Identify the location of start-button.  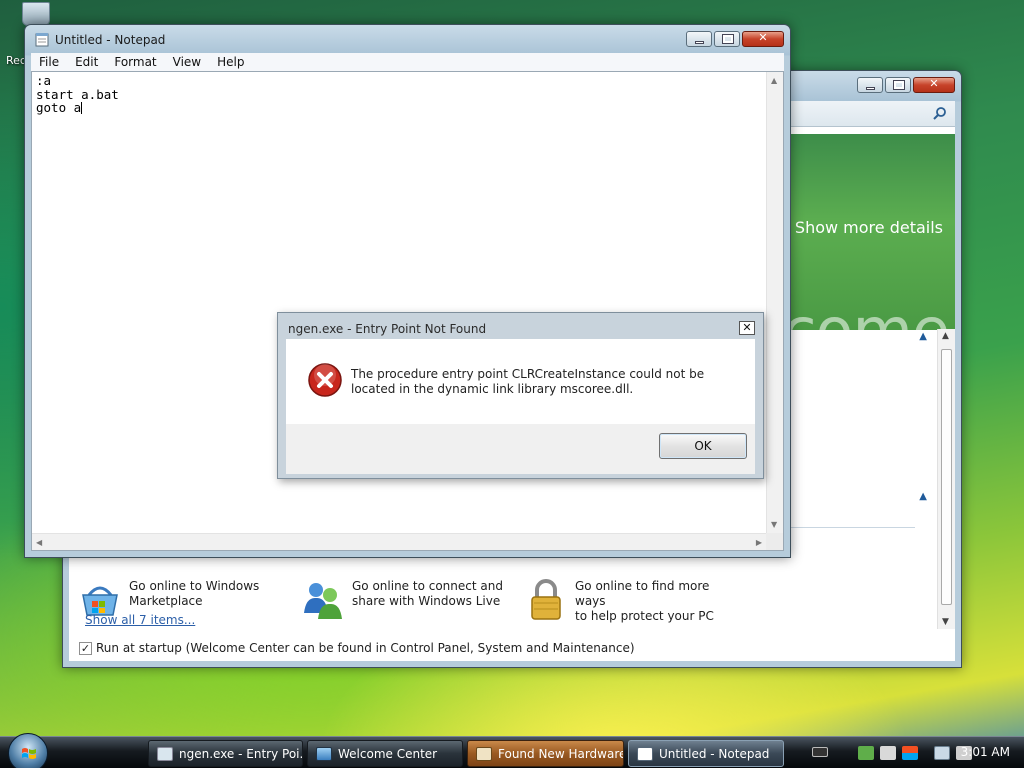
(28, 750).